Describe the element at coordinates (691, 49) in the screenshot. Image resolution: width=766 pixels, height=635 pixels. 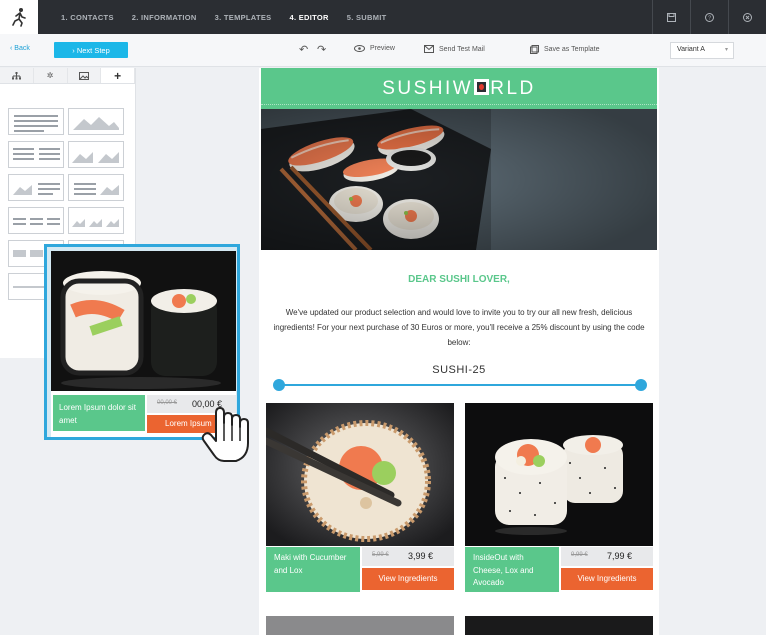
I see `variant-value: Variant A` at that location.